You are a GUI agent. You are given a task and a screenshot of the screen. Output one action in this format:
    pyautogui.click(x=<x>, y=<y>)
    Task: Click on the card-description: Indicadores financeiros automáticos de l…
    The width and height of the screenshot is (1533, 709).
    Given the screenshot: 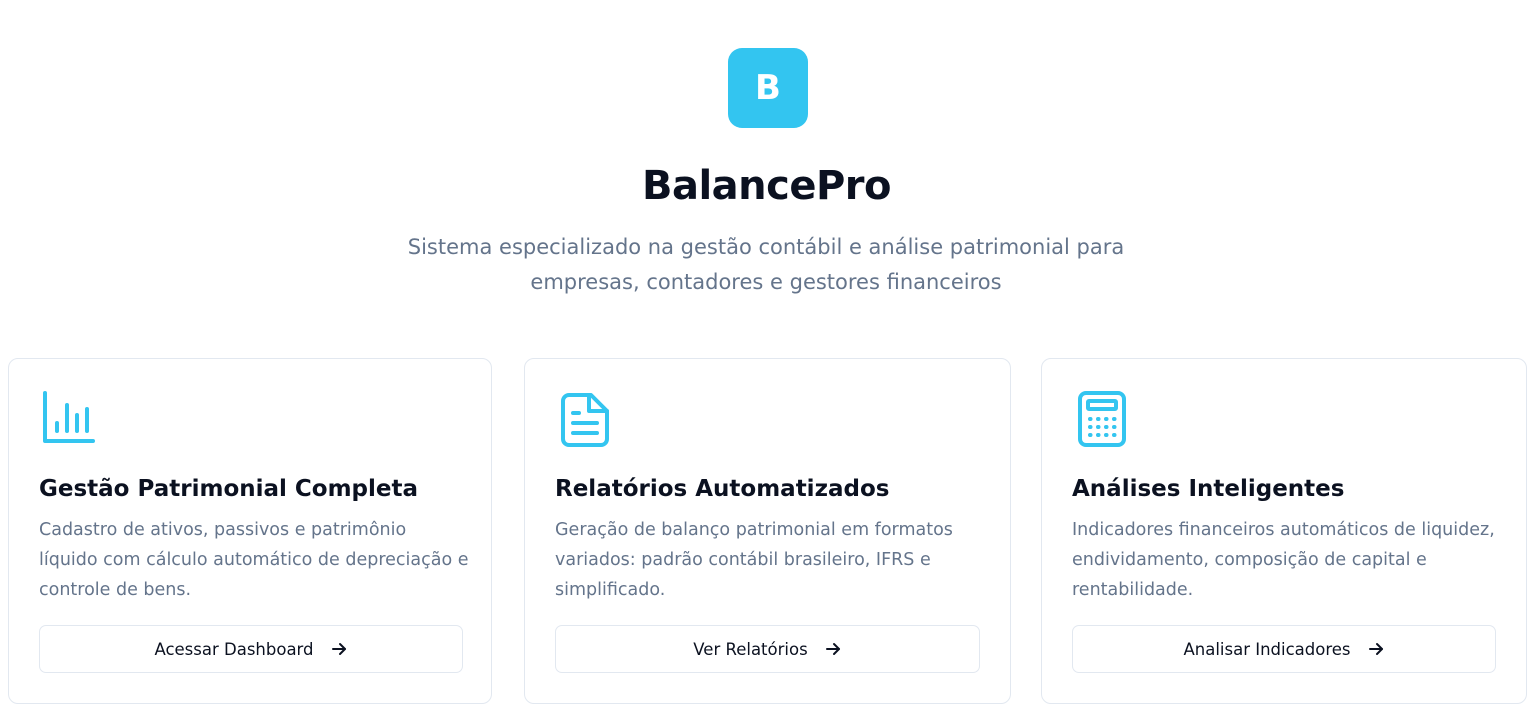 What is the action you would take?
    pyautogui.click(x=1283, y=560)
    